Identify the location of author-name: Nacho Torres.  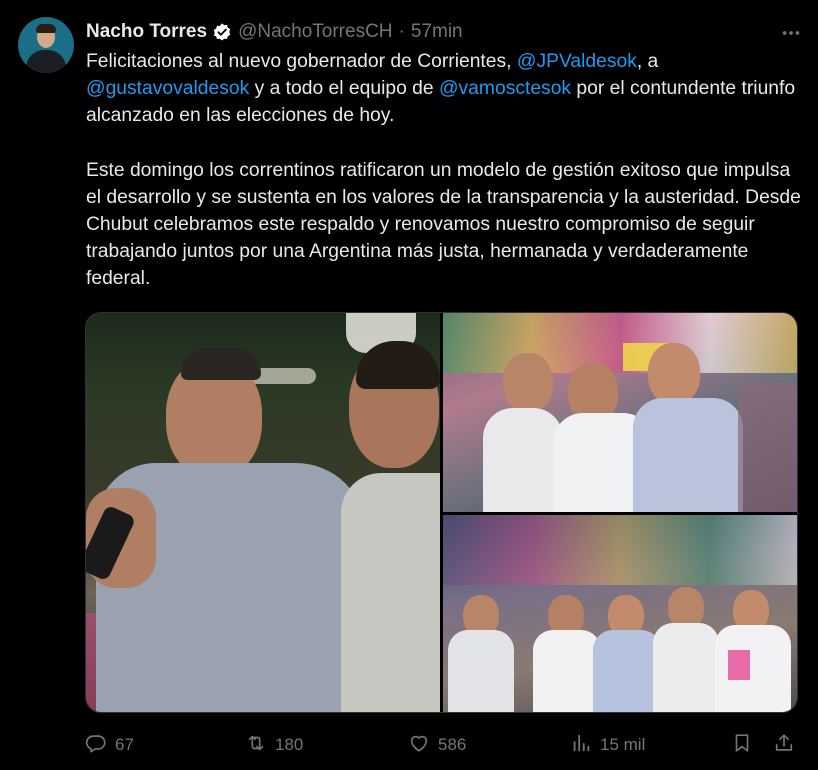
(146, 32).